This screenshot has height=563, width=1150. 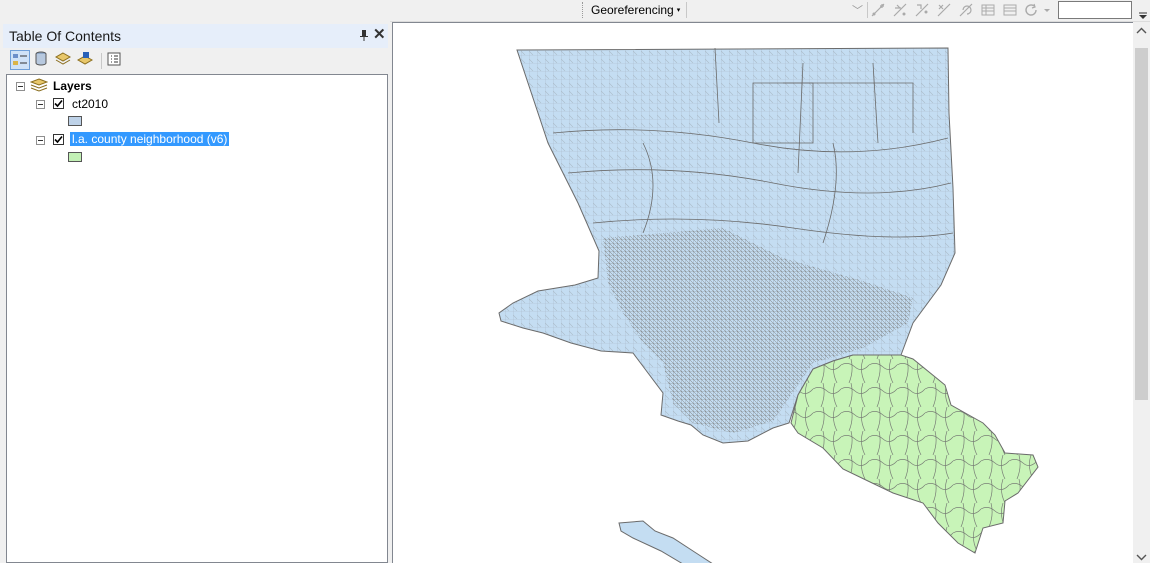 I want to click on map-vertical-scrollbar, so click(x=1141, y=292).